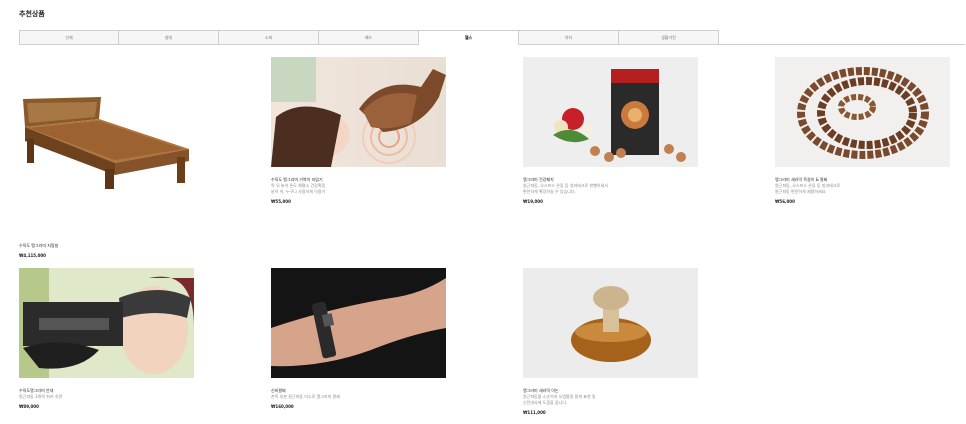  What do you see at coordinates (808, 185) in the screenshot?
I see `product-description: 원근파동, 오스프스 온류 등 방과테크로` at bounding box center [808, 185].